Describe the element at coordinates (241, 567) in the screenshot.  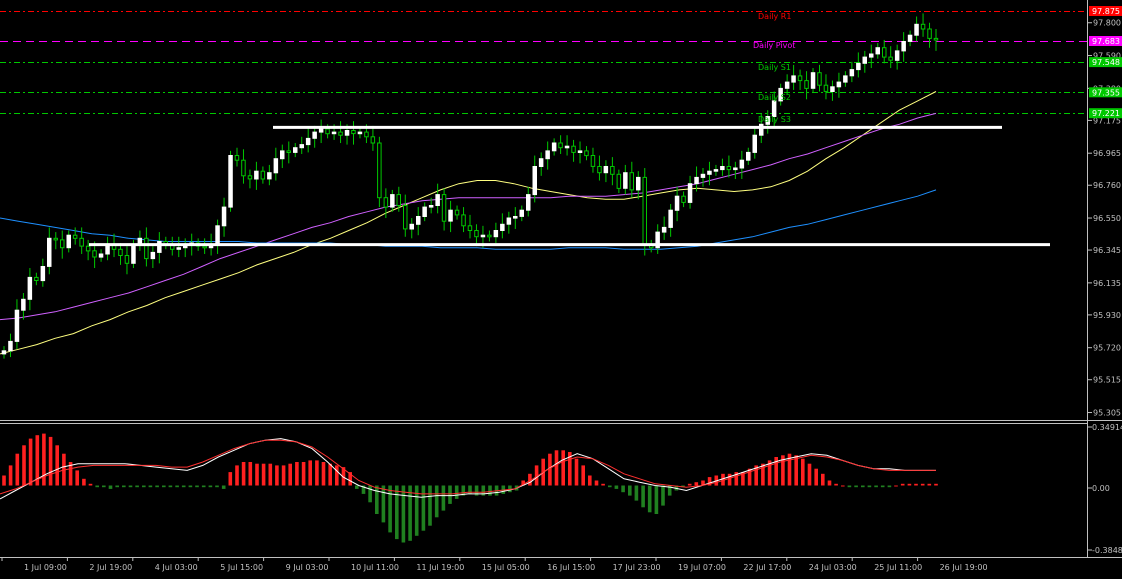
I see `time-label: 5 Jul 15:00` at that location.